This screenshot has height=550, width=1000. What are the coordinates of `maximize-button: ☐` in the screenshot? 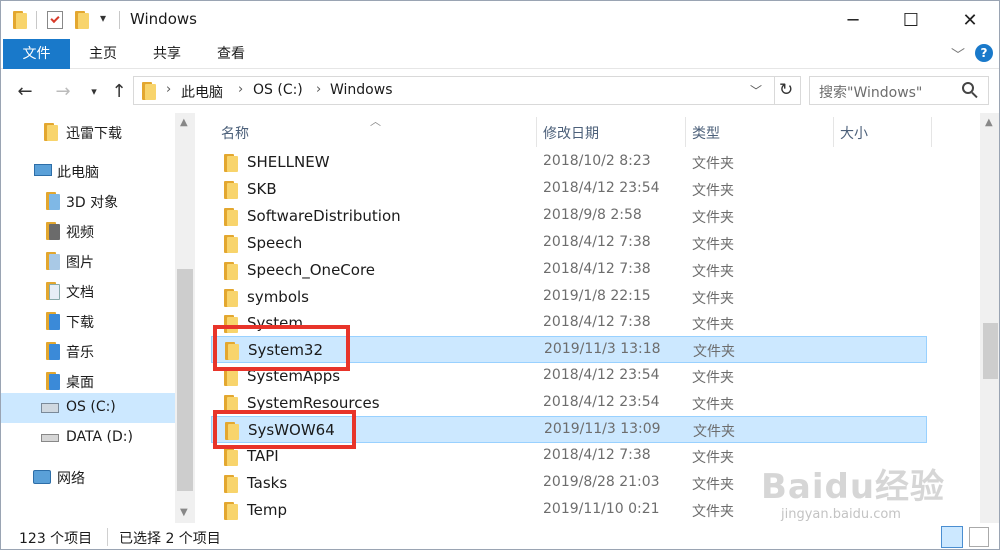 It's located at (911, 20).